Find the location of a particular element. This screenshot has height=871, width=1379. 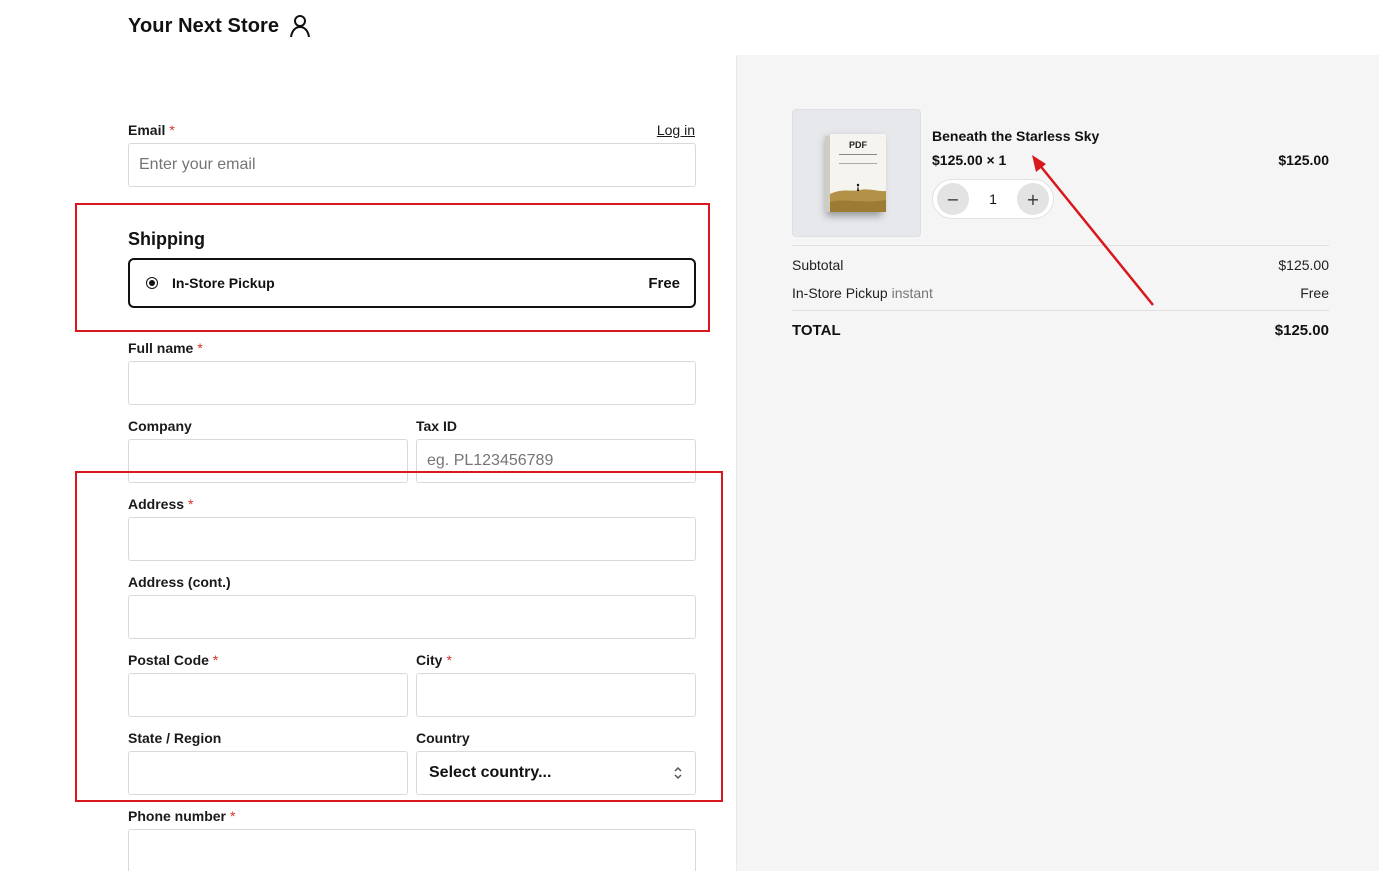

book-cover-image: PDF is located at coordinates (855, 173).